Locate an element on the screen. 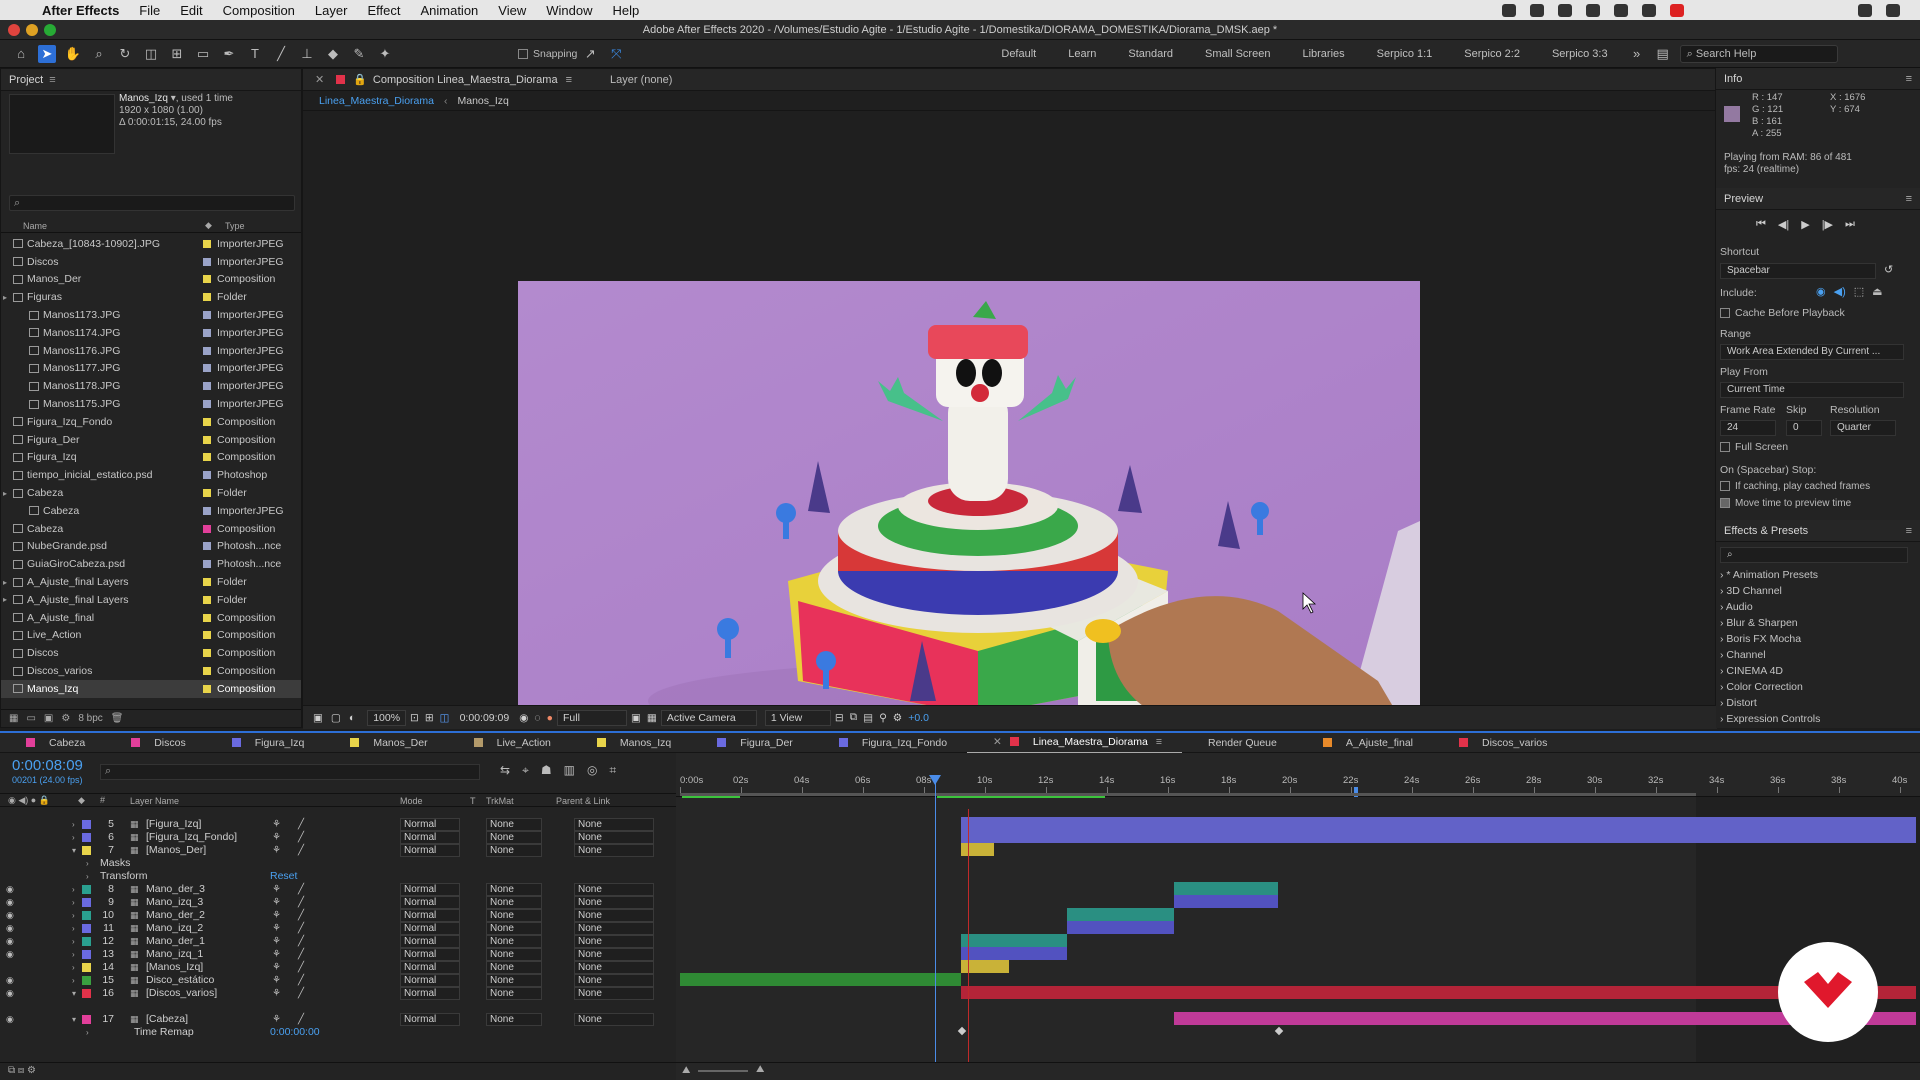 This screenshot has width=1920, height=1080. show-snapshot-icon: ◌ is located at coordinates (537, 718).